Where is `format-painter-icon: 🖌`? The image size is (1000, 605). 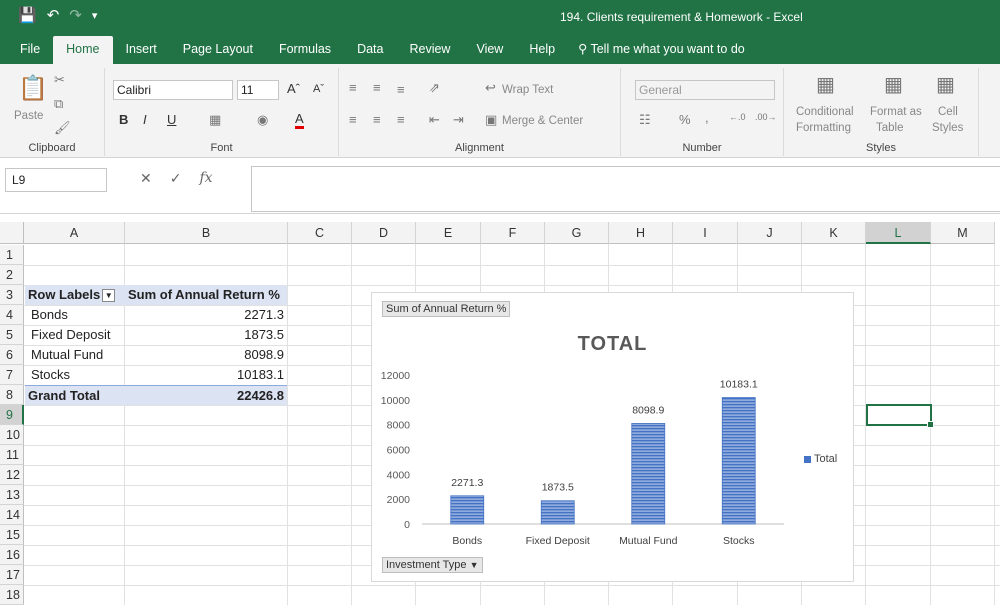 format-painter-icon: 🖌 is located at coordinates (62, 128).